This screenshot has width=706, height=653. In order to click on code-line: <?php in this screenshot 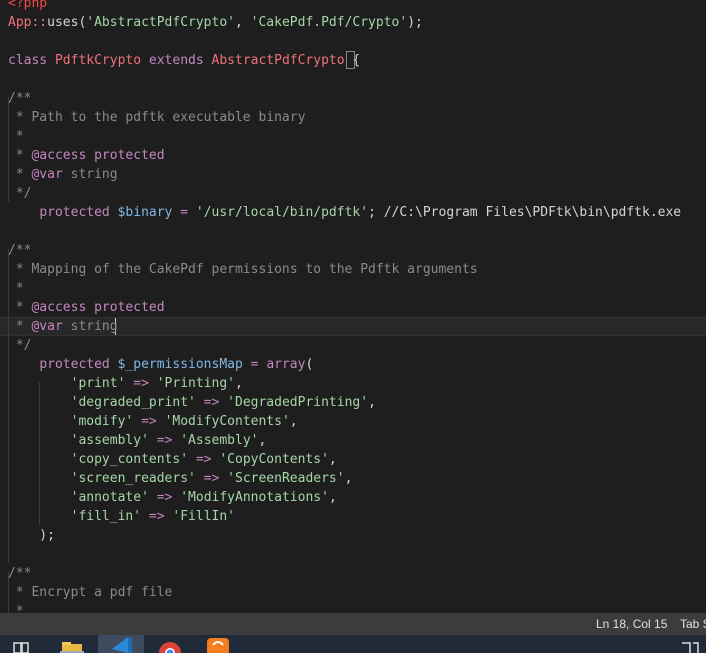, I will do `click(27, 6)`.